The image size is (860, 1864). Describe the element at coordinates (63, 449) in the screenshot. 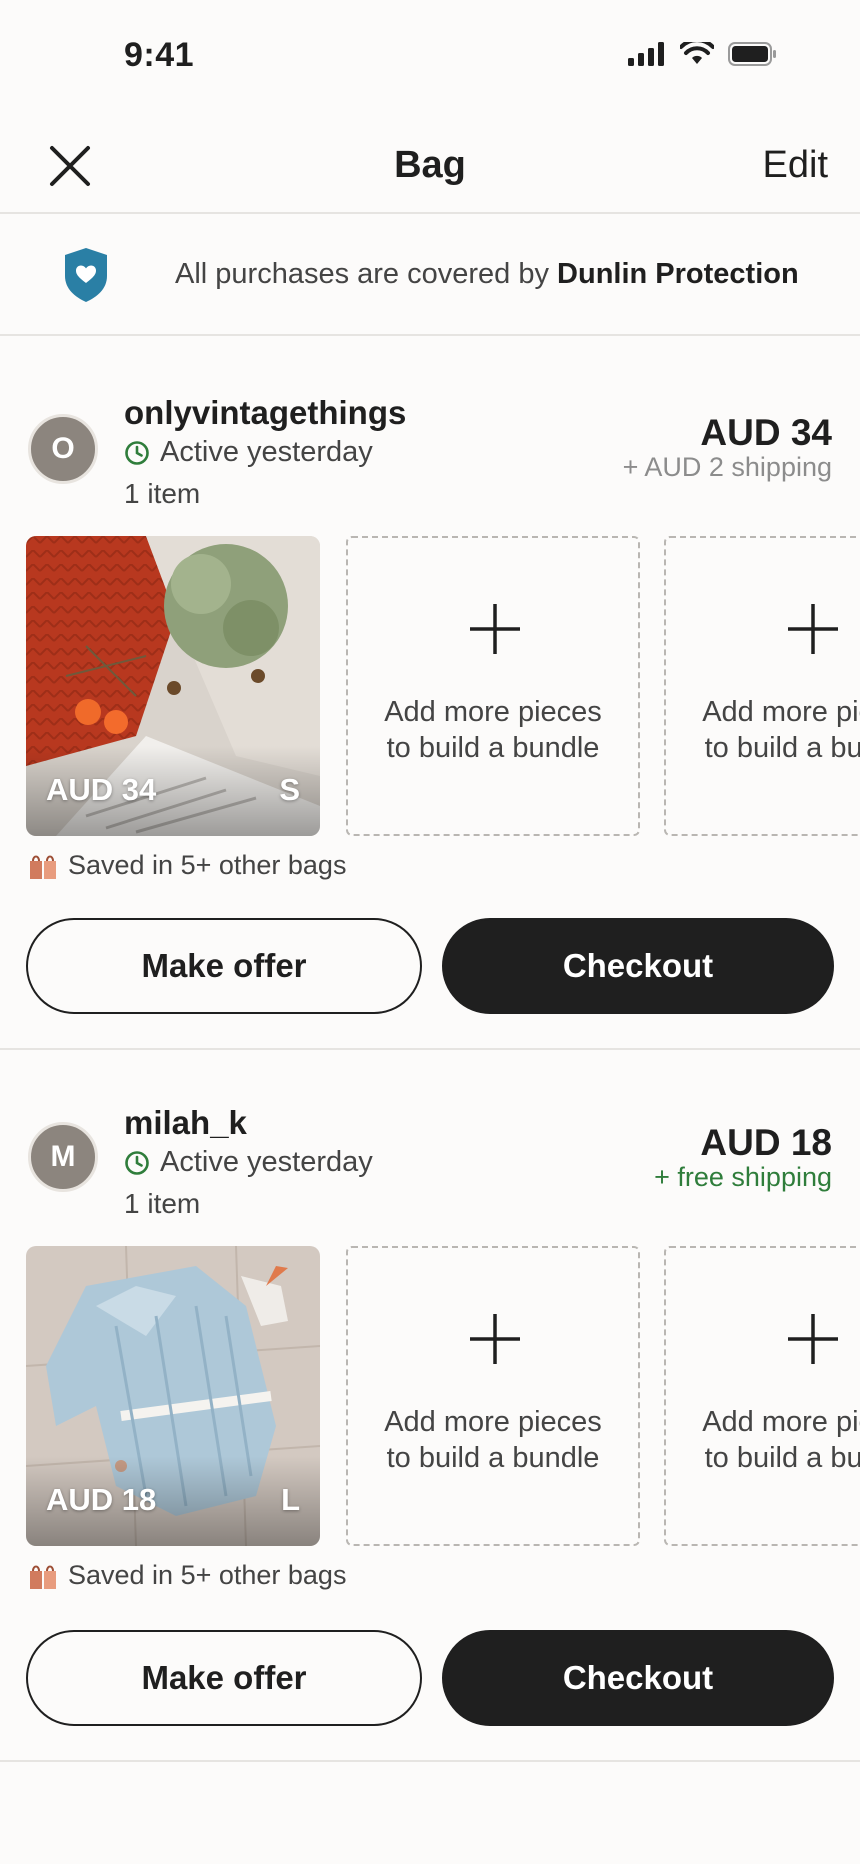

I see `avatar: O` at that location.